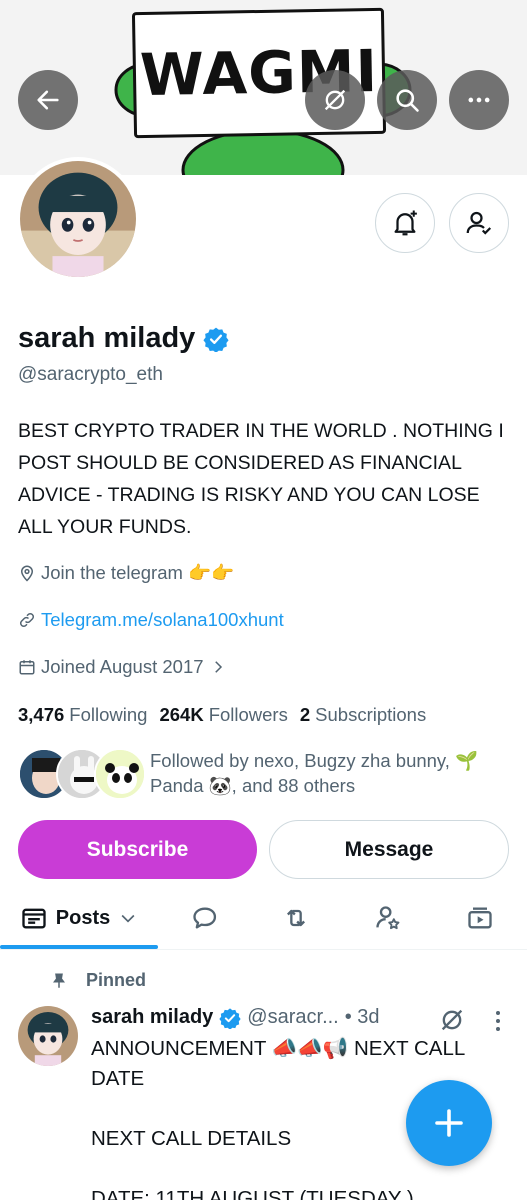 The image size is (527, 1200). I want to click on back-button, so click(48, 100).